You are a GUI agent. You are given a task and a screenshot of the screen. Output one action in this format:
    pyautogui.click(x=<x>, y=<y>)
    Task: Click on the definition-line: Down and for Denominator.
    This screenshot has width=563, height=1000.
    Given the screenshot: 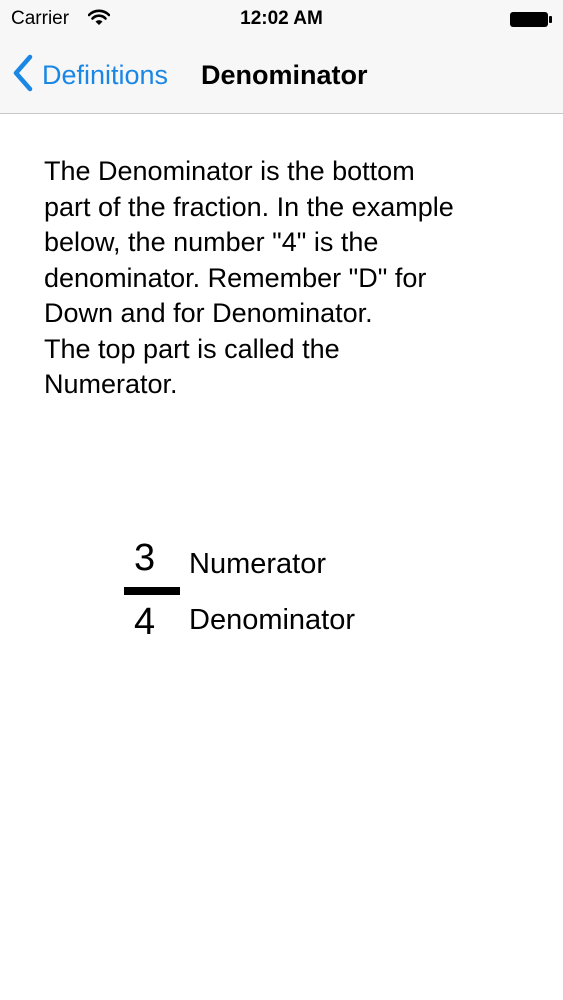 What is the action you would take?
    pyautogui.click(x=208, y=313)
    